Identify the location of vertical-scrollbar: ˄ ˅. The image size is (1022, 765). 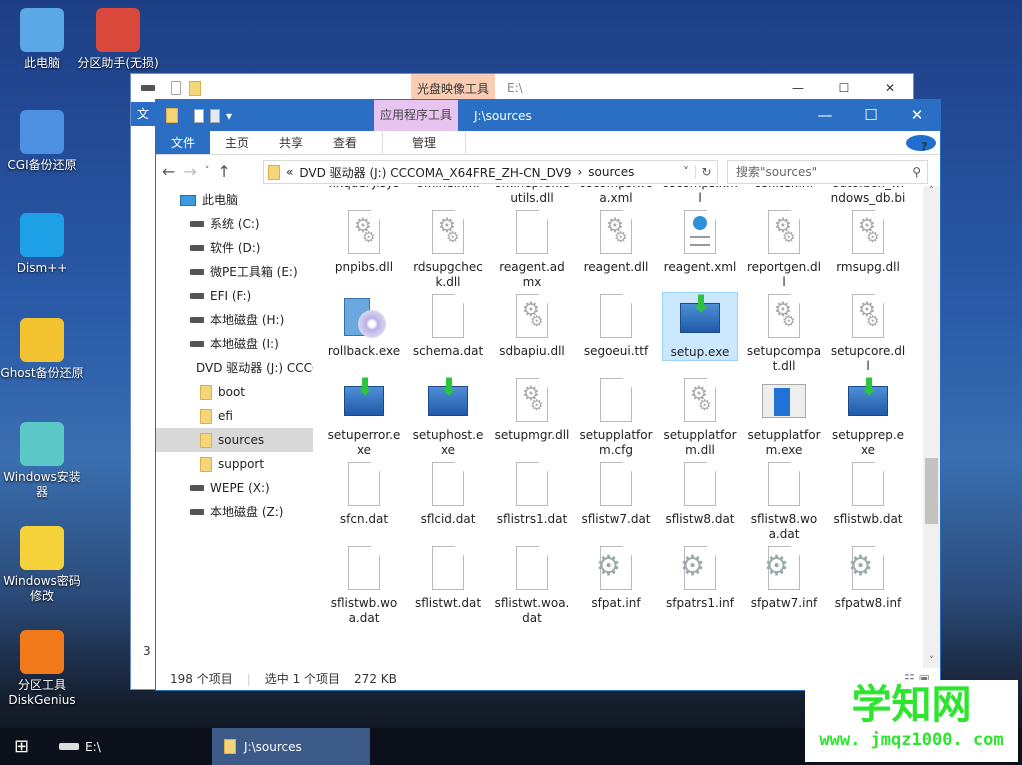
(931, 427).